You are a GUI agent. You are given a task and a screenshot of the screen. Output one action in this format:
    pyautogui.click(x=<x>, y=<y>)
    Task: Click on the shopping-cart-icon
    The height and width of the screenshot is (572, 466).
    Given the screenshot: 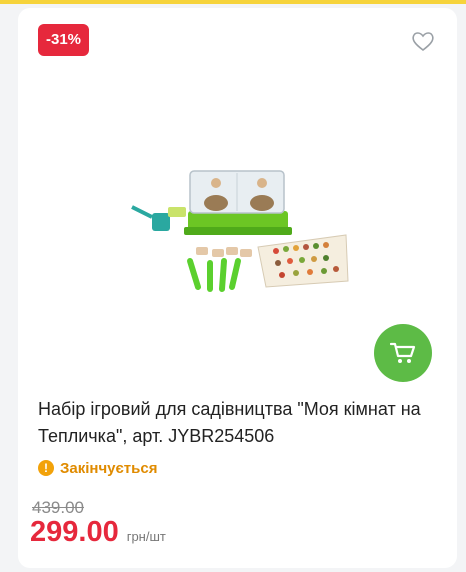 What is the action you would take?
    pyautogui.click(x=403, y=352)
    